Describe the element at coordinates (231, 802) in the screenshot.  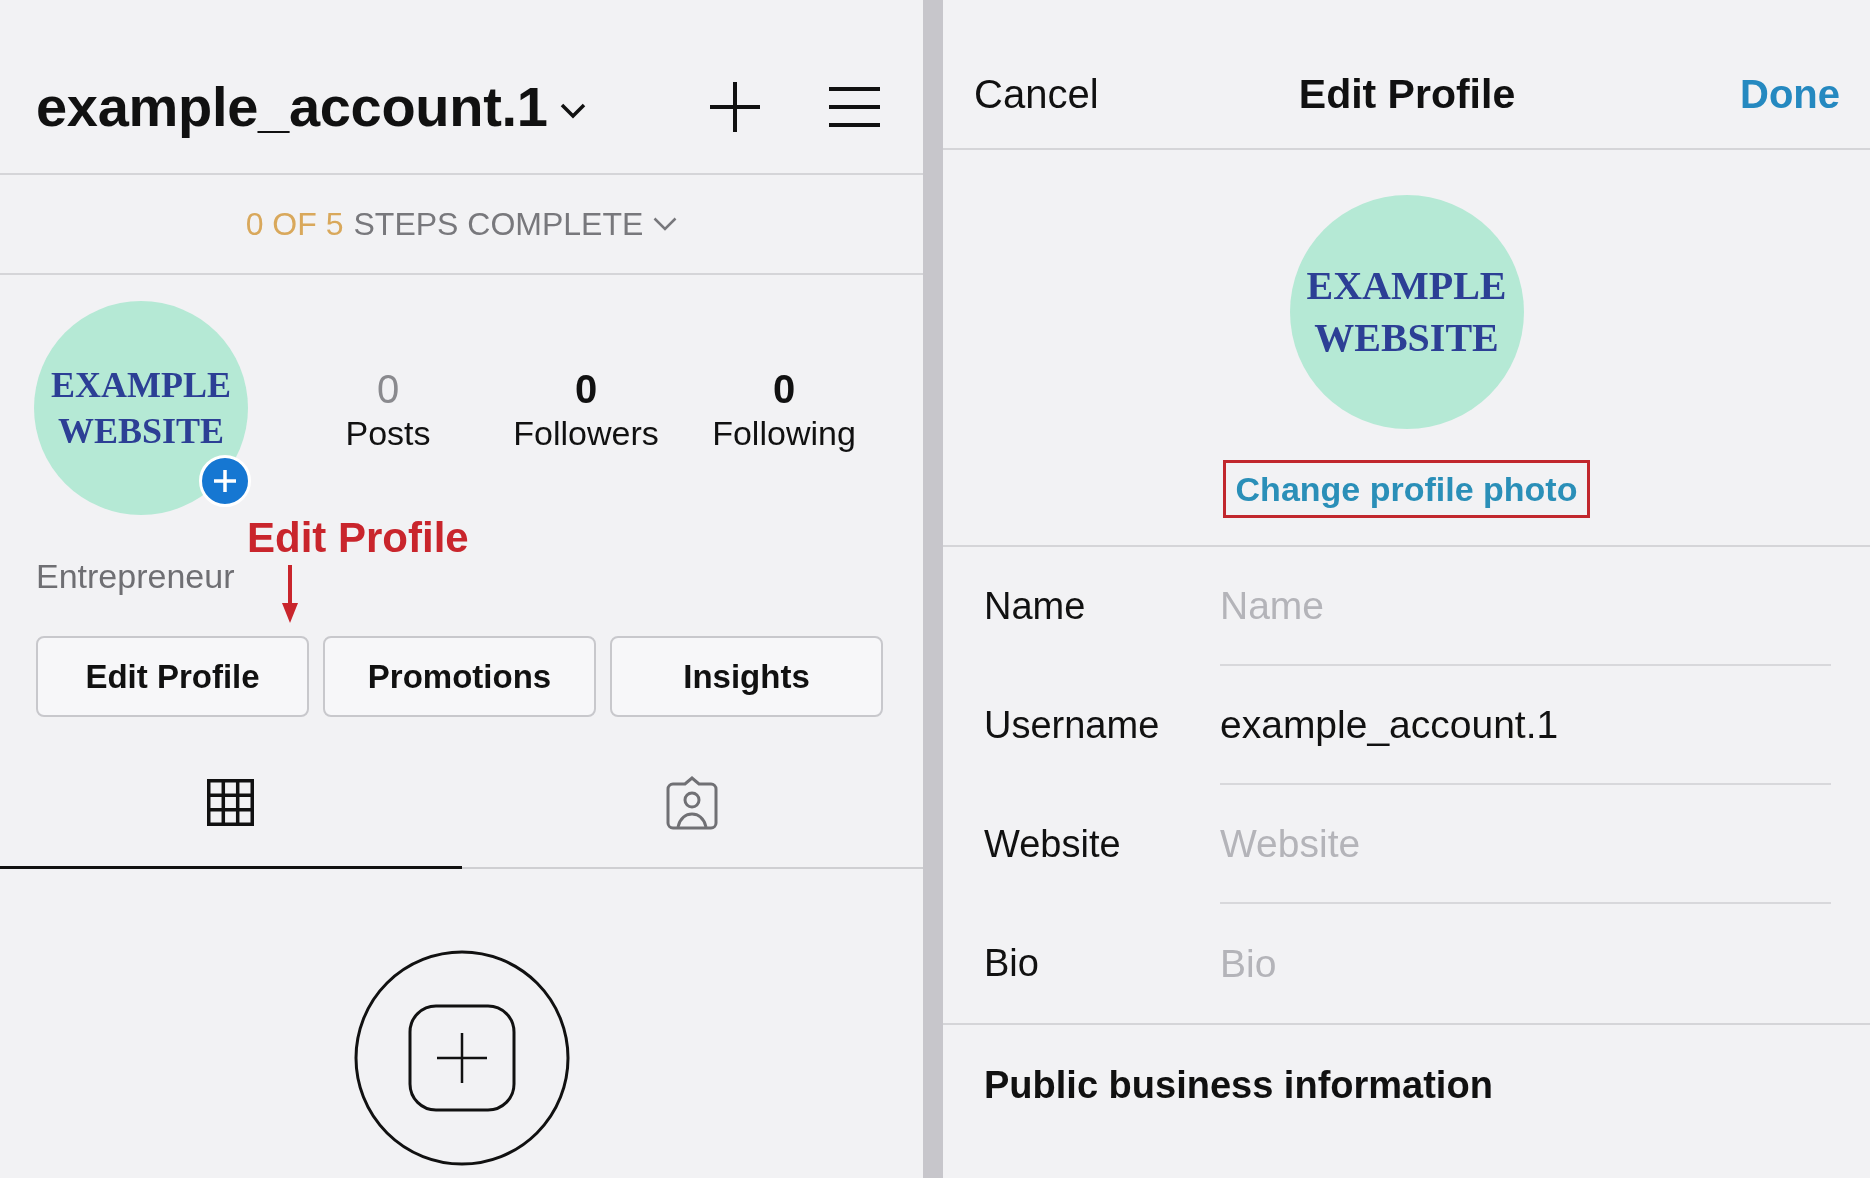
I see `grid-icon` at that location.